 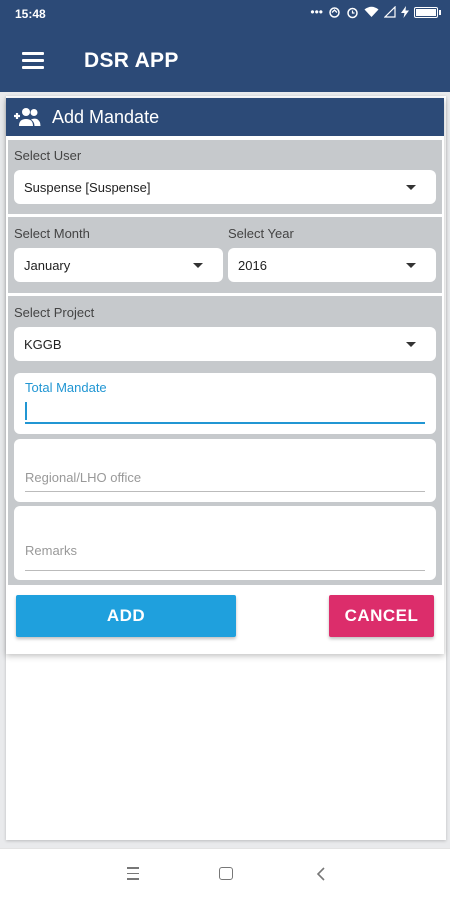 I want to click on select-project-label: Select Project, so click(x=54, y=312).